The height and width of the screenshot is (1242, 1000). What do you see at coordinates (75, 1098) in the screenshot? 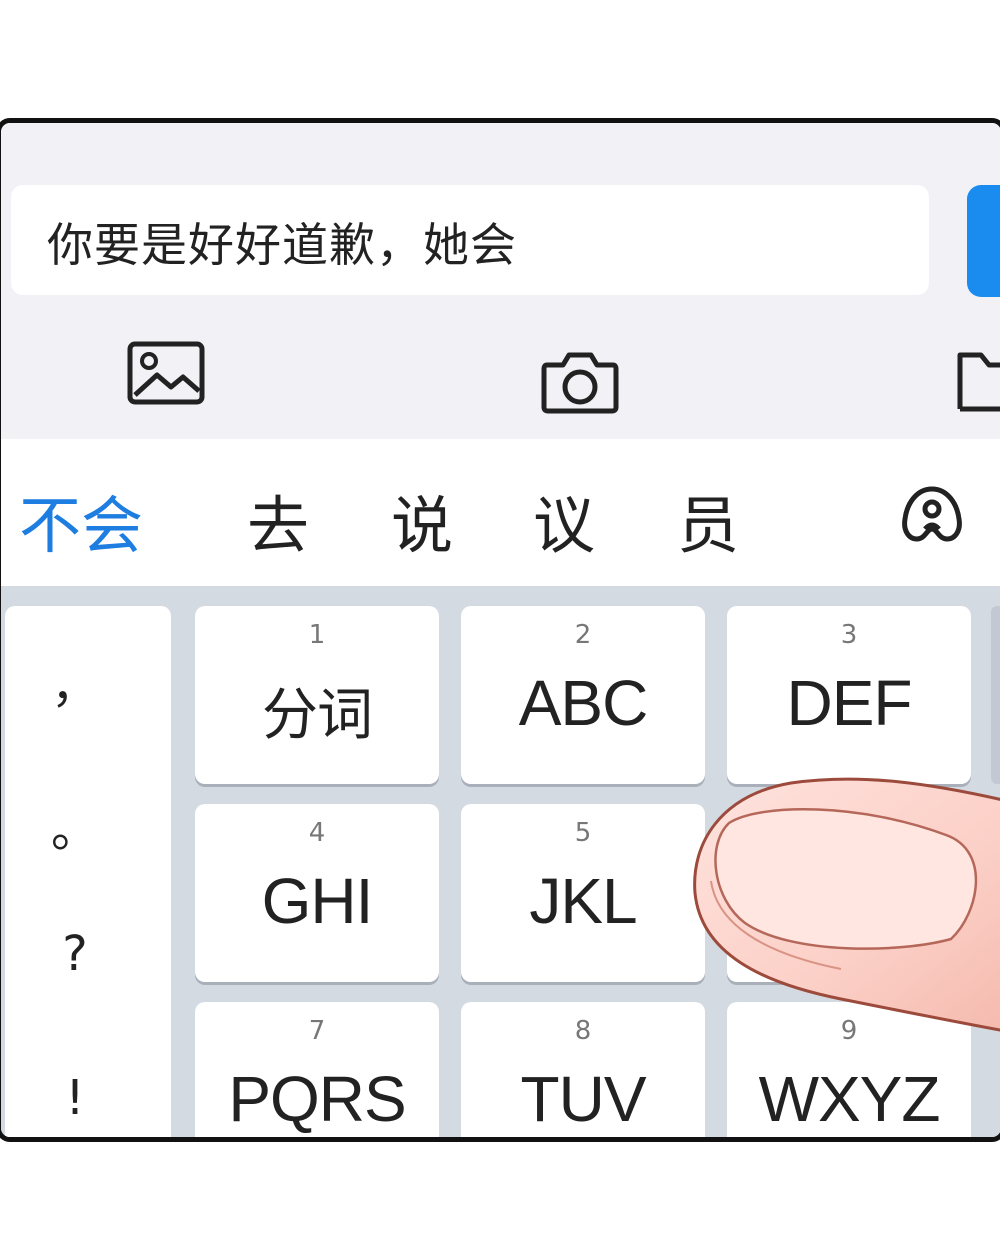
I see `exclaim-key: !` at bounding box center [75, 1098].